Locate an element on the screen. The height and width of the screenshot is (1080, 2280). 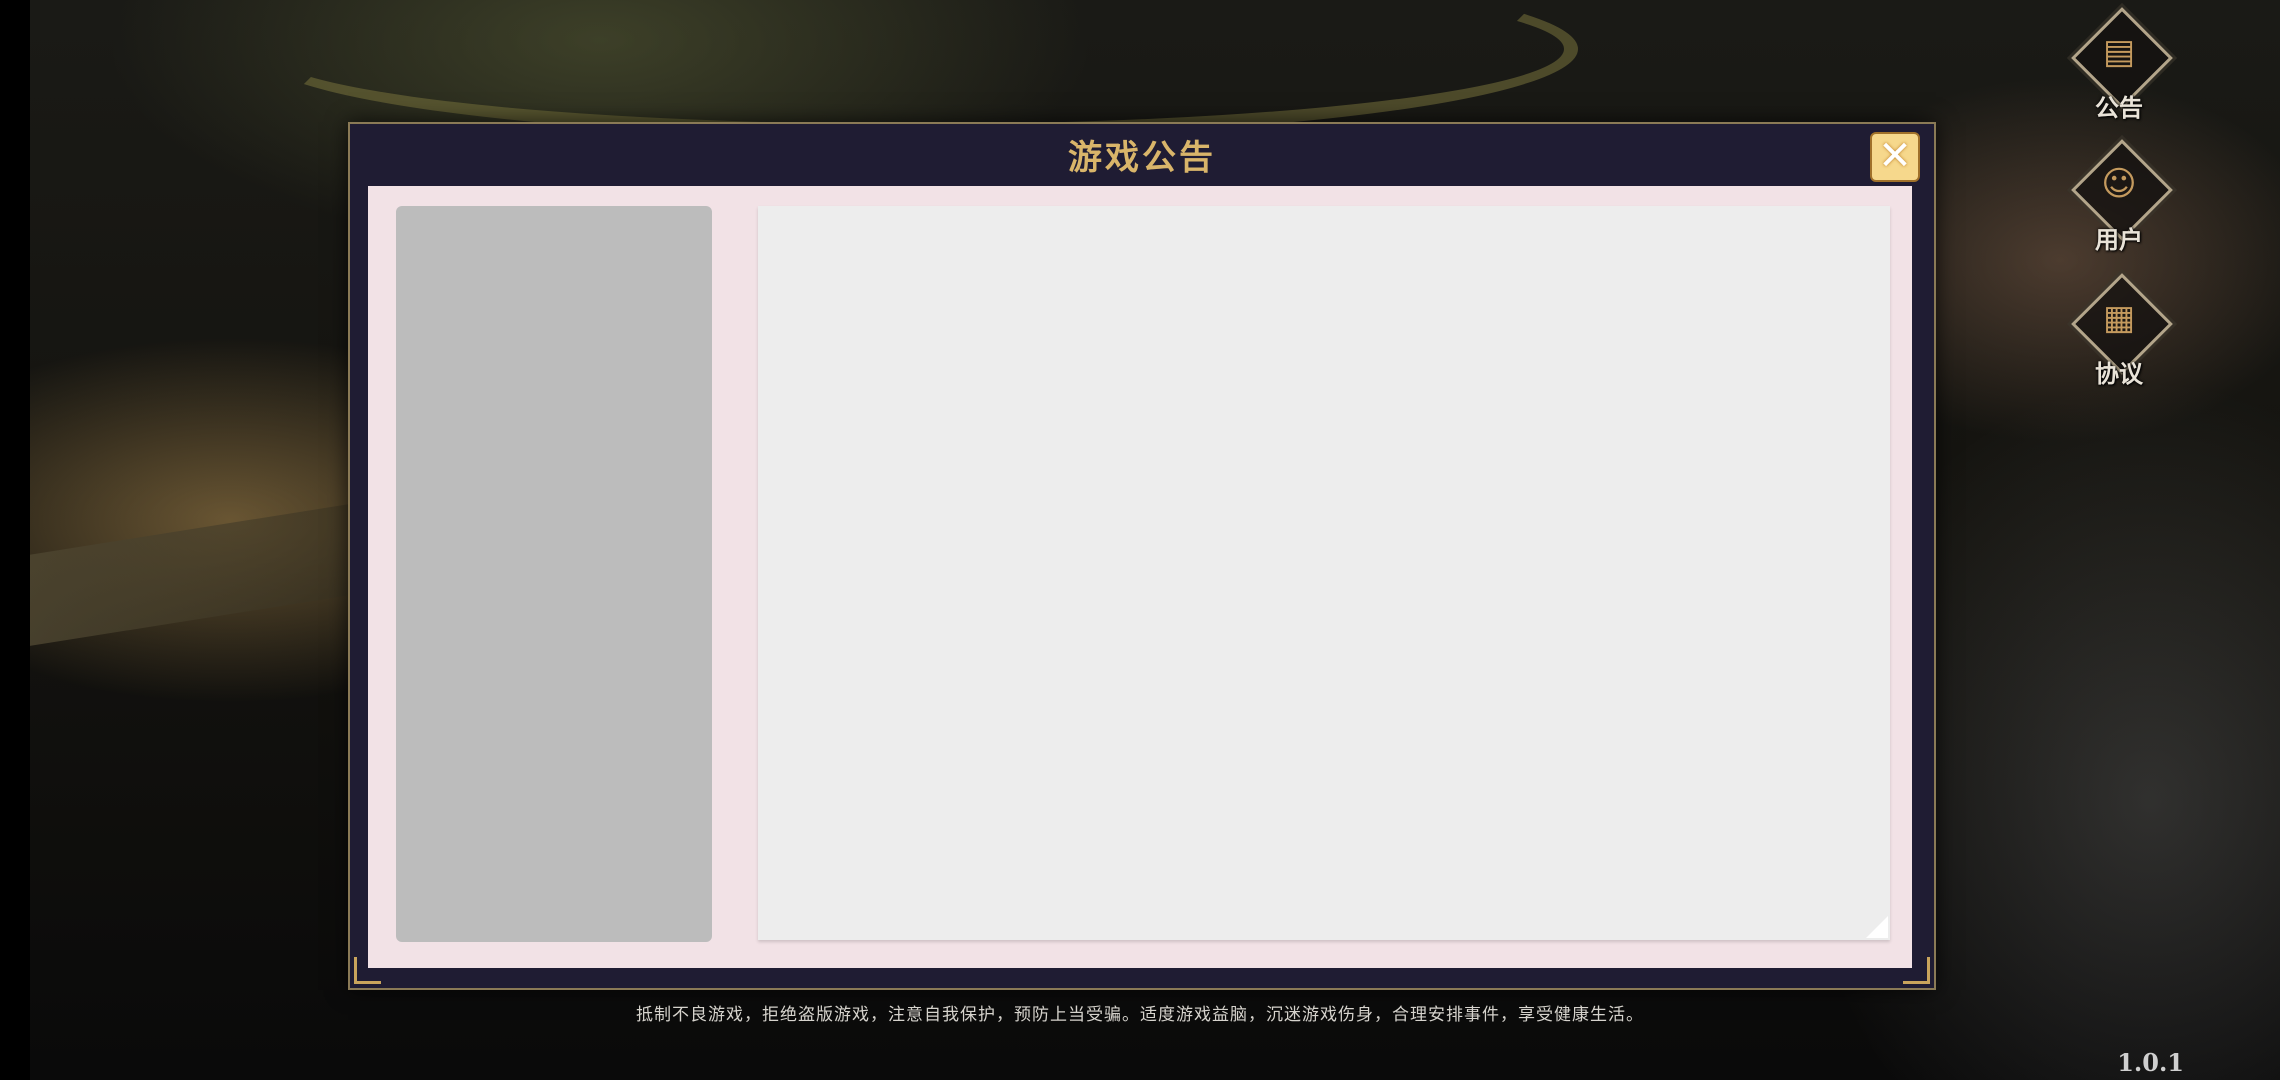
side-button-notice: ▤ 公告 is located at coordinates (2119, 71).